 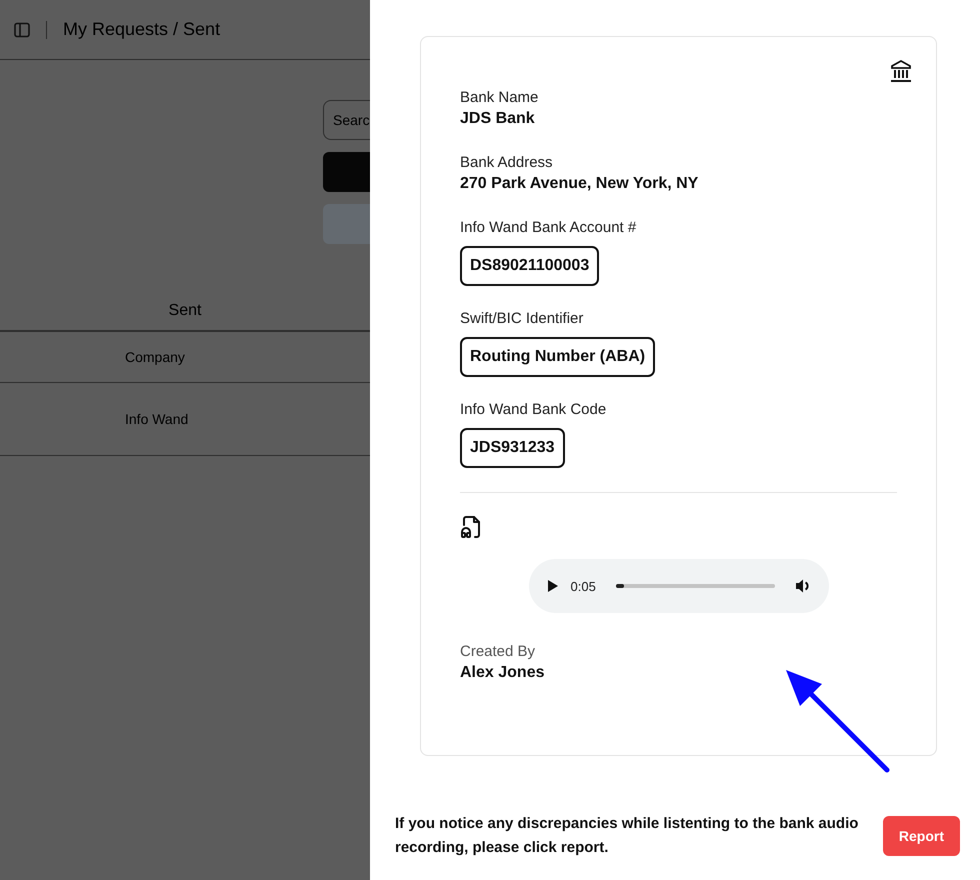 I want to click on field-value: Alex Jones, so click(x=502, y=673).